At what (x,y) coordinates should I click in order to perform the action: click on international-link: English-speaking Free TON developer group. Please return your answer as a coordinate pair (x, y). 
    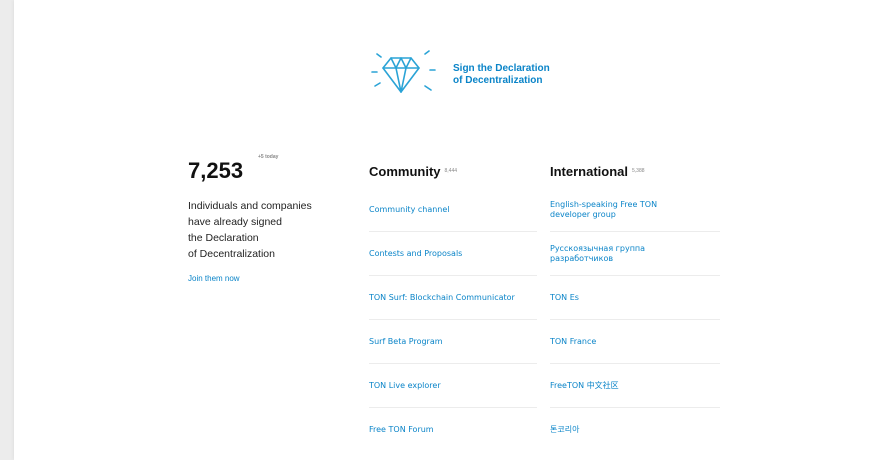
    Looking at the image, I should click on (603, 210).